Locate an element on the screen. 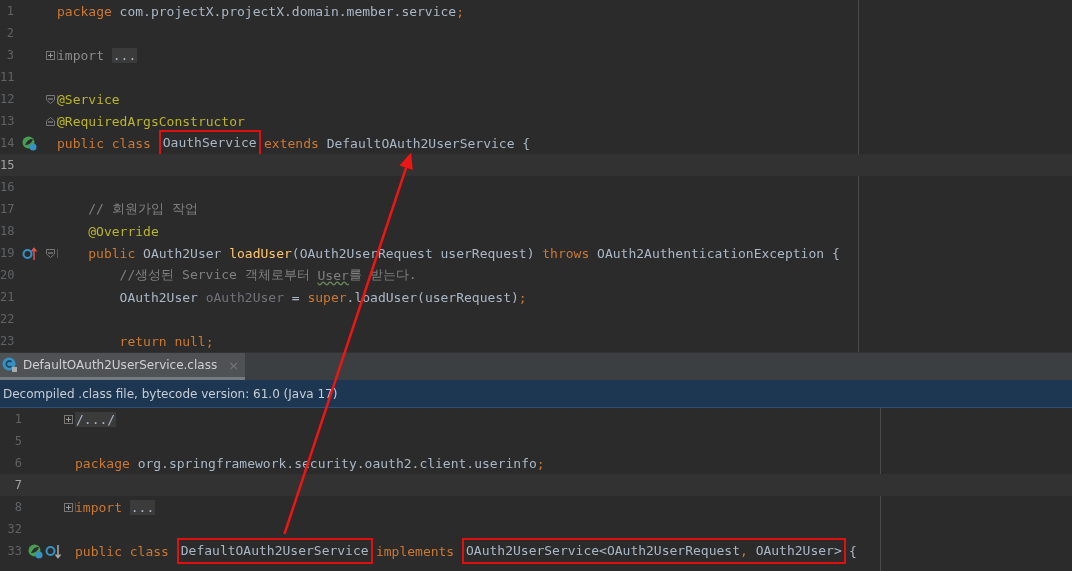  code-text: public is located at coordinates (112, 253).